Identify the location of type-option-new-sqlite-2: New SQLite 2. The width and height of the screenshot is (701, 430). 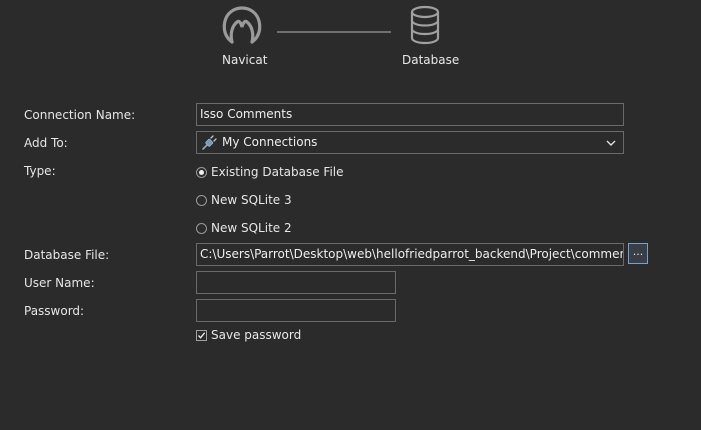
(244, 228).